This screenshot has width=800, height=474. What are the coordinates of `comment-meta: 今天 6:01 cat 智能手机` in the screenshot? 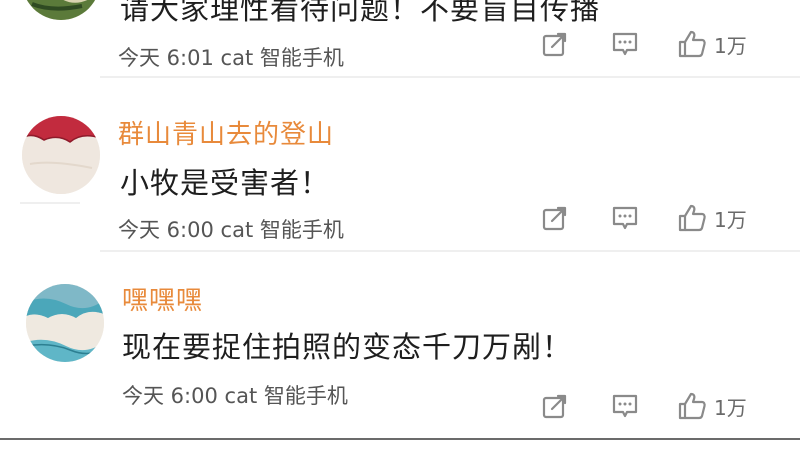 It's located at (231, 57).